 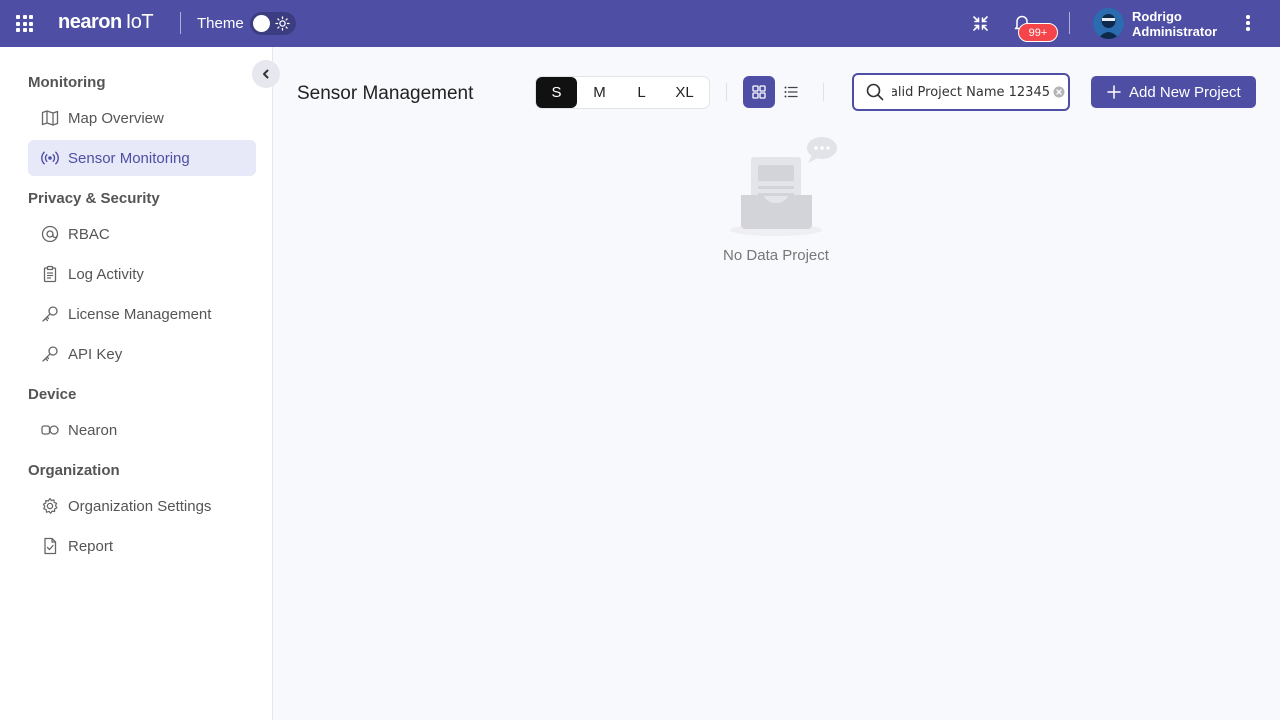 What do you see at coordinates (1038, 32) in the screenshot?
I see `notification-badge: 99+` at bounding box center [1038, 32].